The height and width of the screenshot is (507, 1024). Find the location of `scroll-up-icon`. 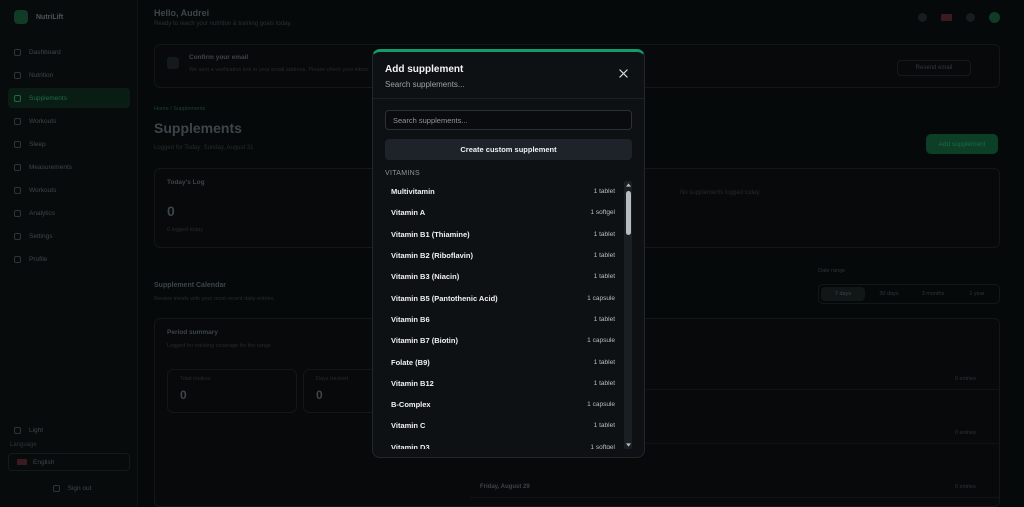

scroll-up-icon is located at coordinates (628, 185).